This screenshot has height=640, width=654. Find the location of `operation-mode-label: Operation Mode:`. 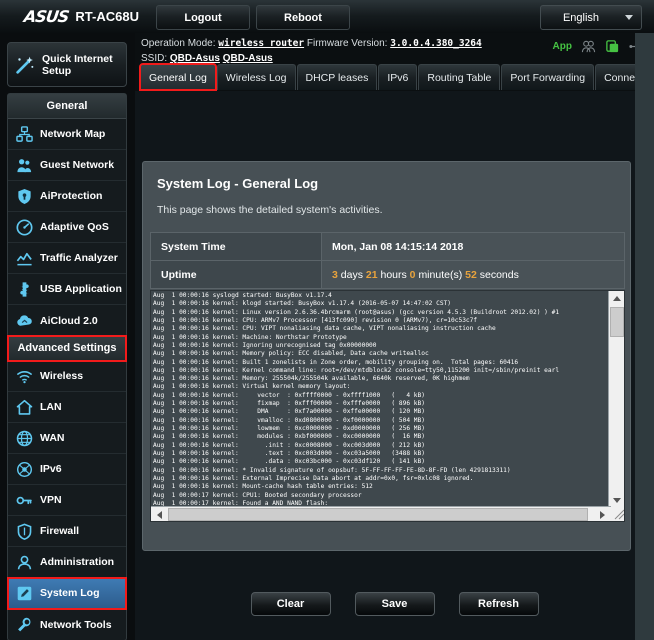

operation-mode-label: Operation Mode: is located at coordinates (178, 43).